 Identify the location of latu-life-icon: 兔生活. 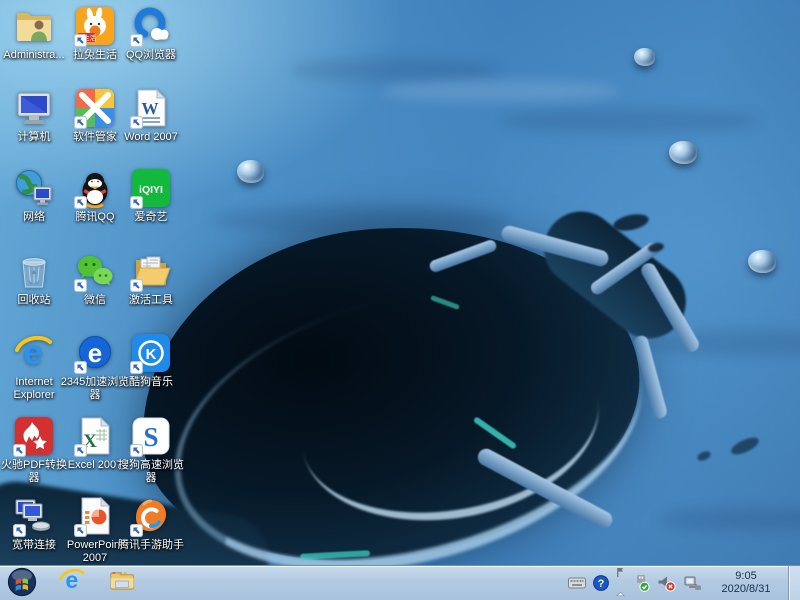
(94, 26).